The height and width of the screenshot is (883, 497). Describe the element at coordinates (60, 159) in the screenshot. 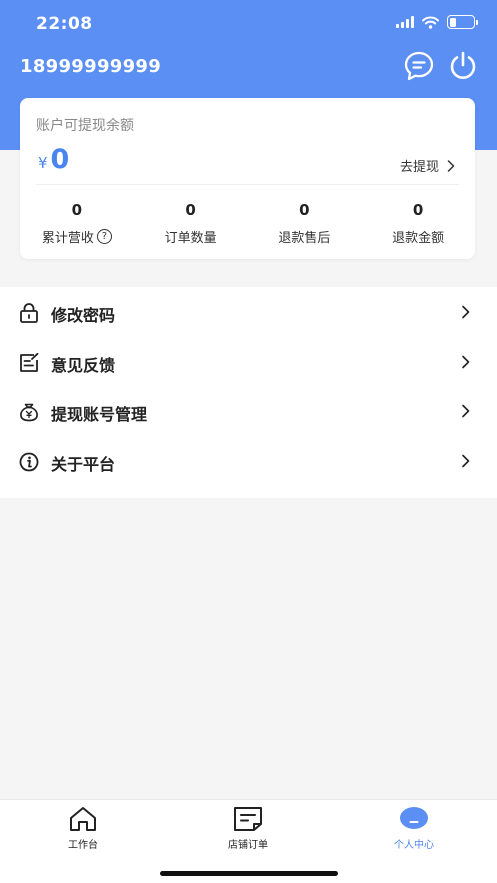

I see `balance-value: 0` at that location.